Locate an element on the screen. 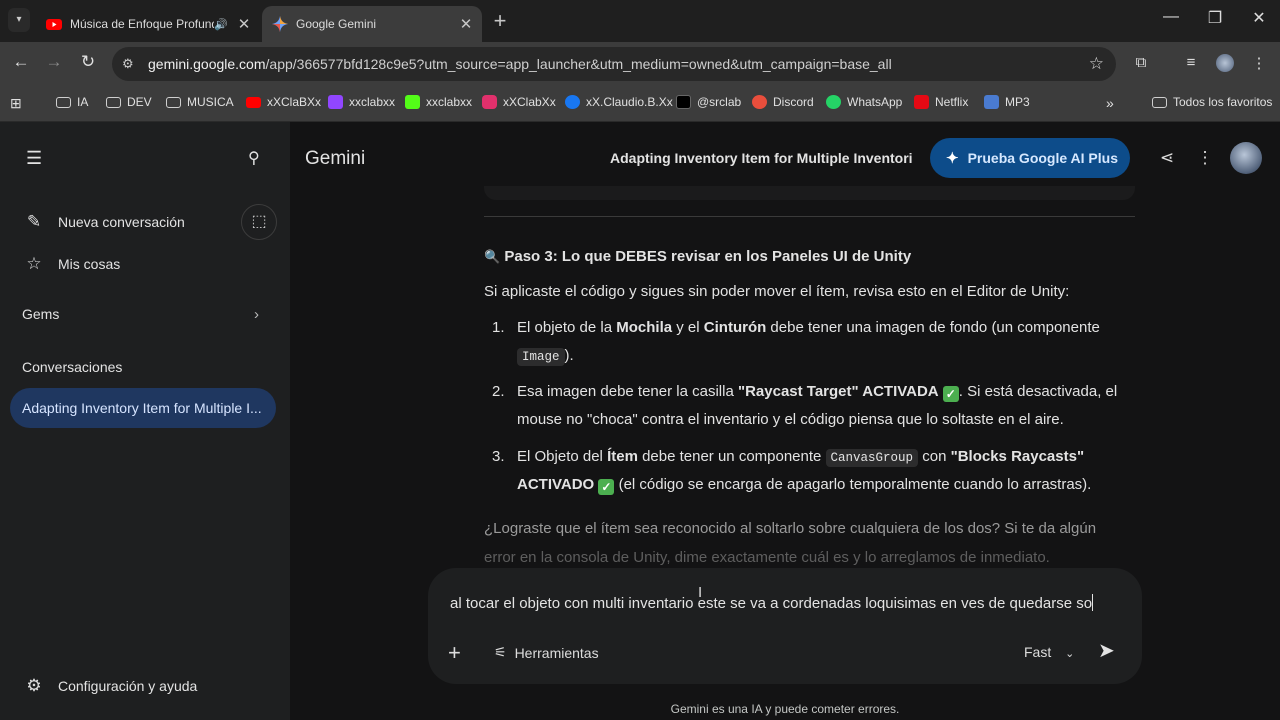  whatsapp-icon is located at coordinates (833, 102).